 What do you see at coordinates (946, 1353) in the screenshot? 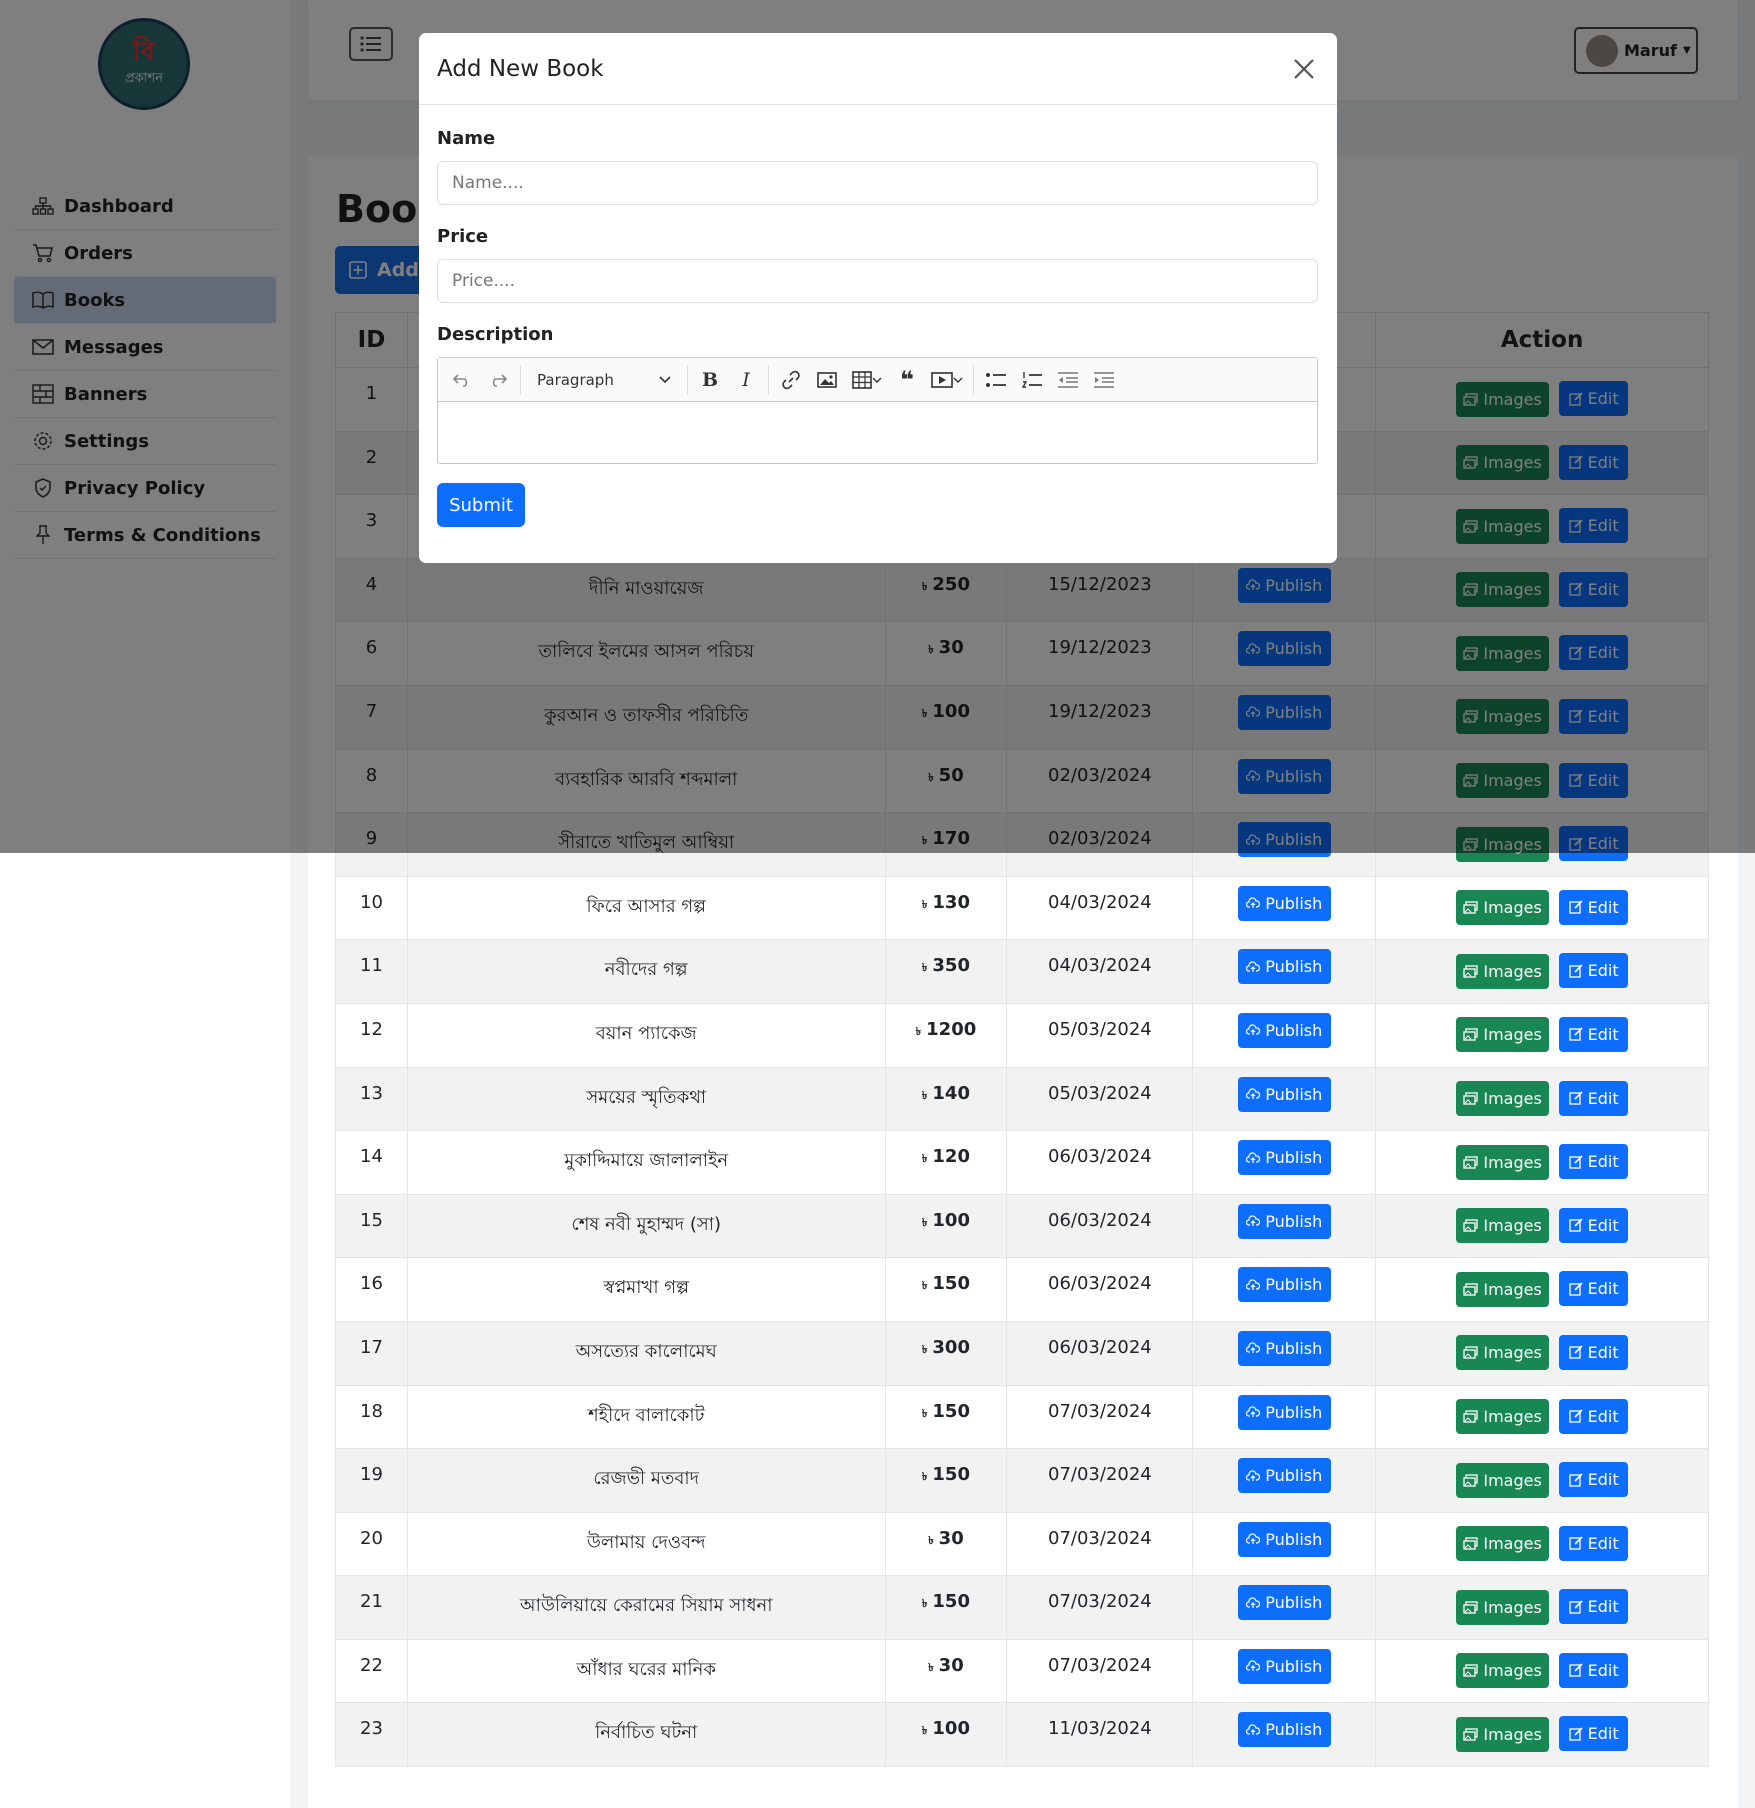
I see `cell-price: ৳ 300` at bounding box center [946, 1353].